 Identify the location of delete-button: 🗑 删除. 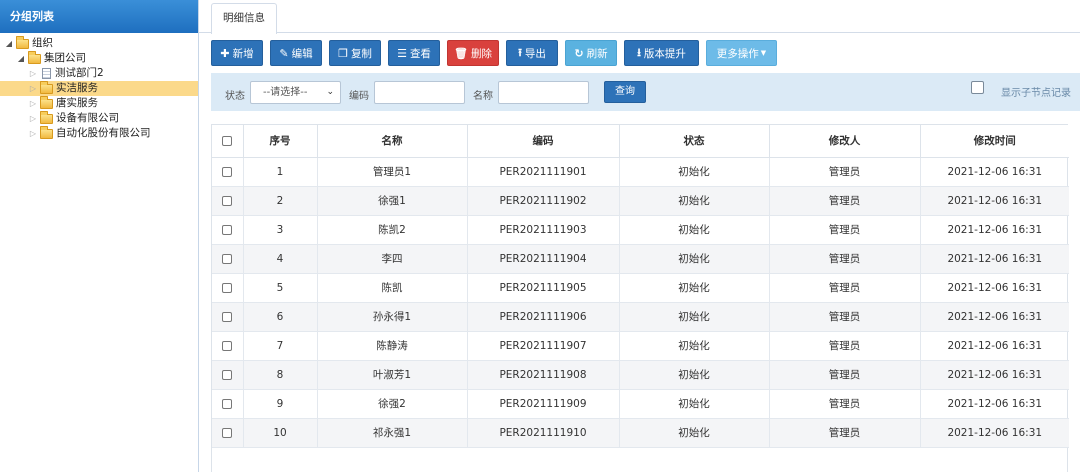
(473, 53).